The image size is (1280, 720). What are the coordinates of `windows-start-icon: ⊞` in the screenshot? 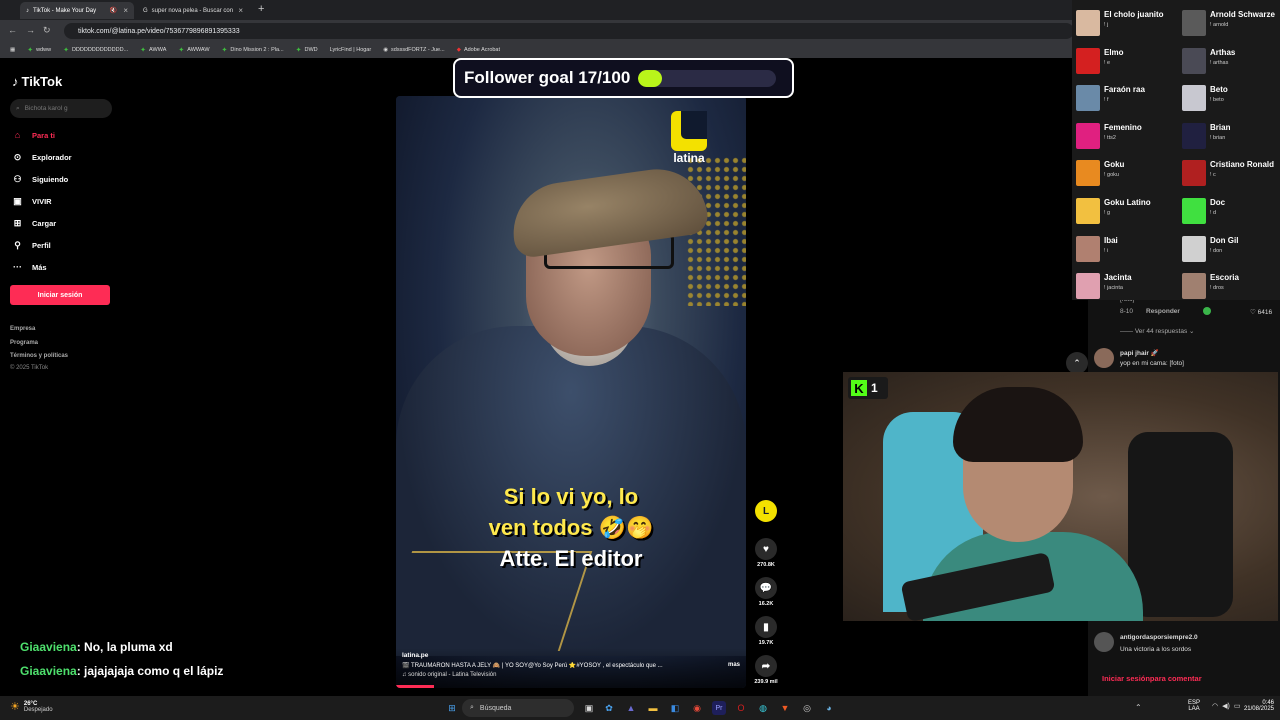 It's located at (452, 708).